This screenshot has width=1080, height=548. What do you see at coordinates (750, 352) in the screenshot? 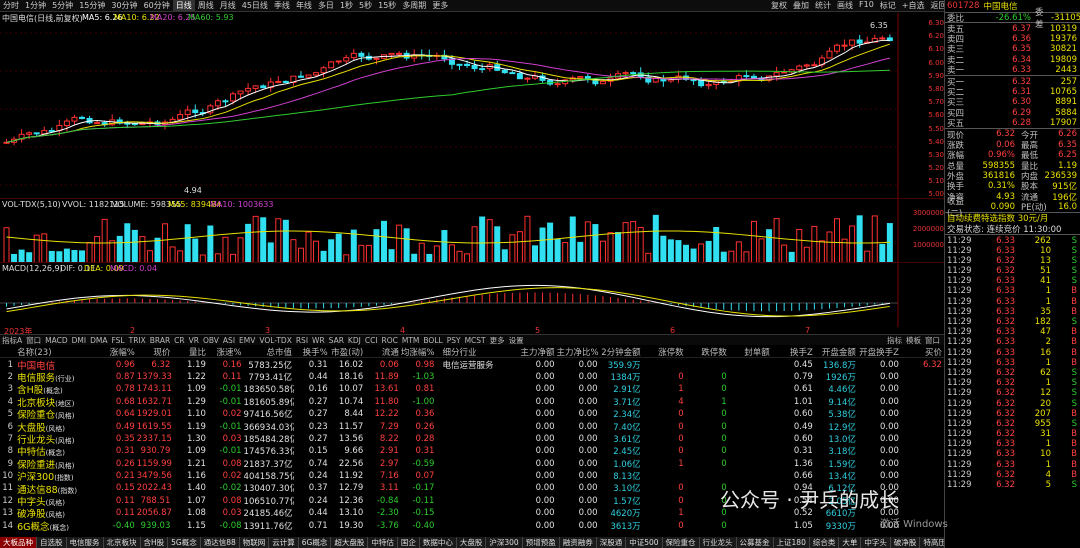
I see `col-header: 封单额` at bounding box center [750, 352].